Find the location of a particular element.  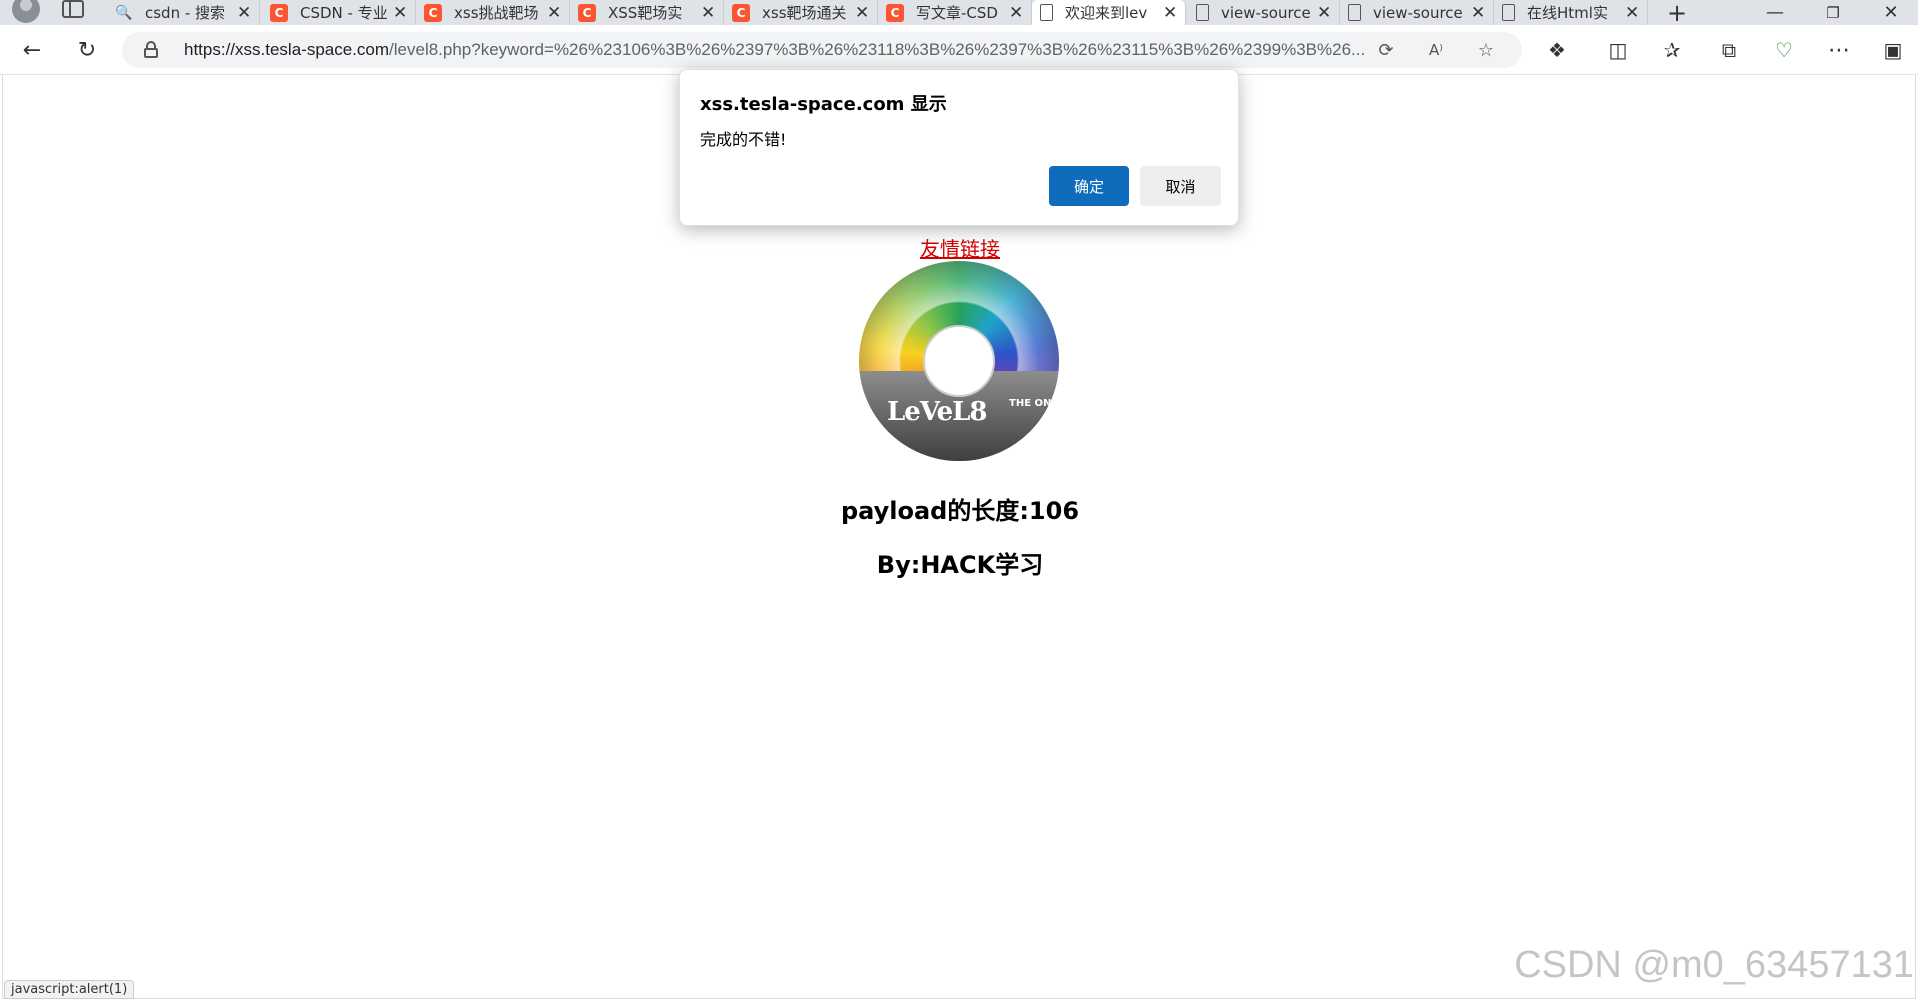

tab-title: csdn - 搜索 is located at coordinates (185, 13).